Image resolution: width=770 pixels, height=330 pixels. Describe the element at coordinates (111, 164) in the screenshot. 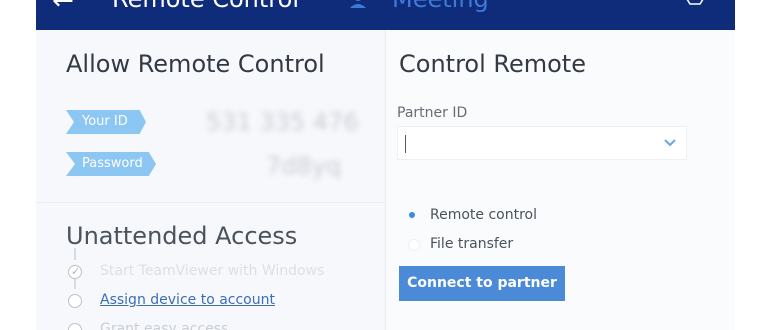

I see `password-label: Password` at that location.